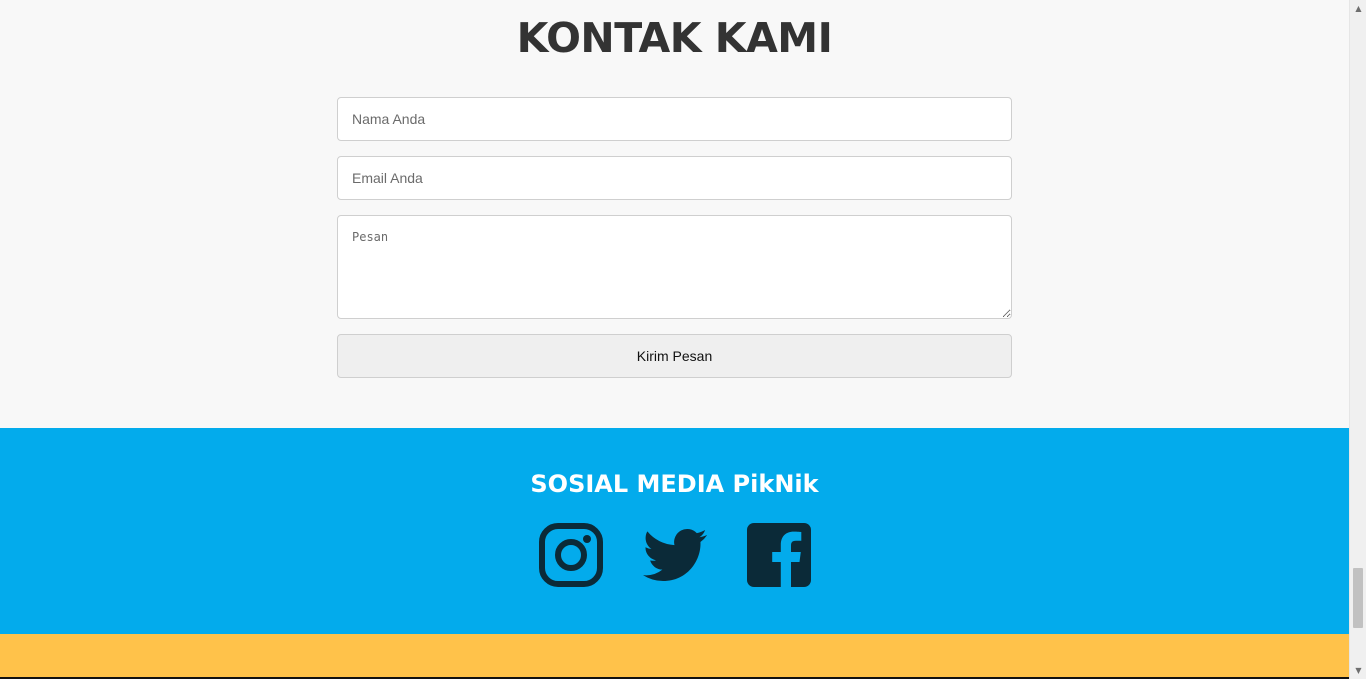  I want to click on submit-button: Kirim Pesan, so click(674, 356).